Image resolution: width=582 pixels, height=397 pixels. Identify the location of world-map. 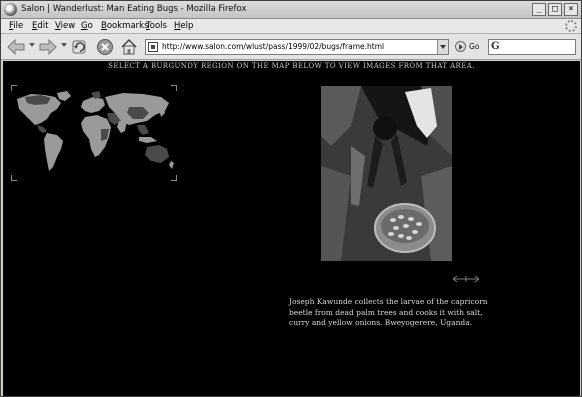
(94, 133).